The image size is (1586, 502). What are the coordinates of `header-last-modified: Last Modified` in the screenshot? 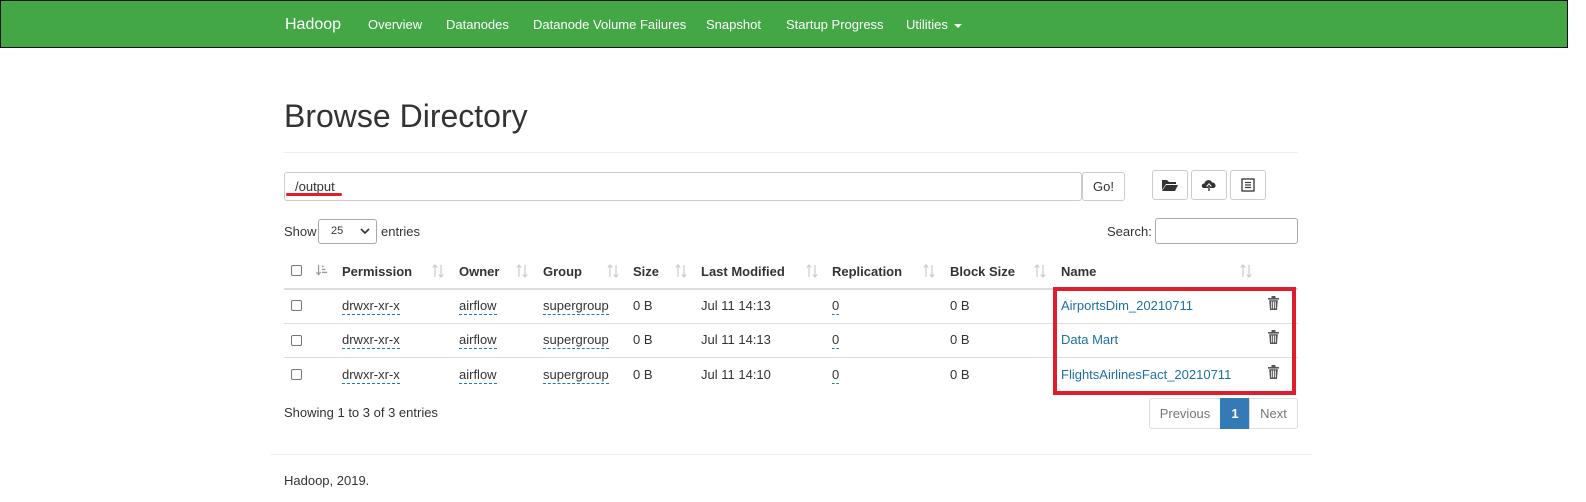 It's located at (743, 271).